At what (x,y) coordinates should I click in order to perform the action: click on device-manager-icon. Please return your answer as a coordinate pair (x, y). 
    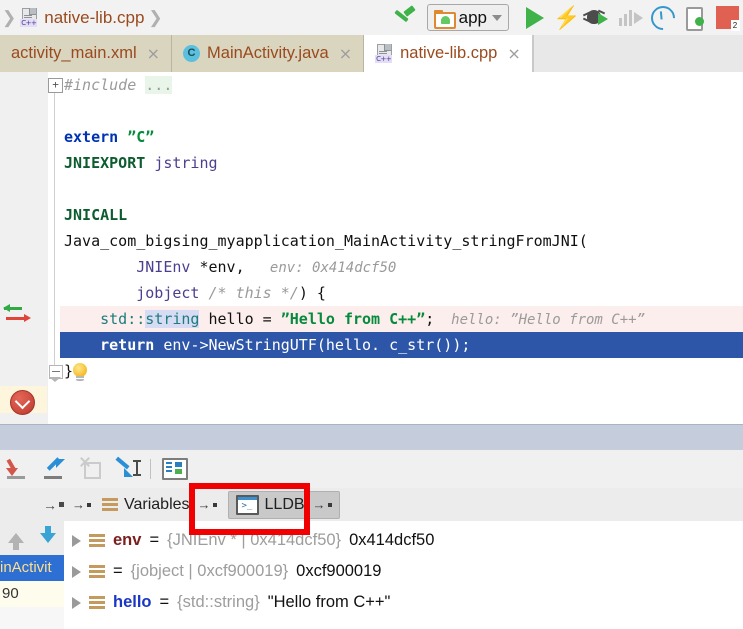
    Looking at the image, I should click on (695, 19).